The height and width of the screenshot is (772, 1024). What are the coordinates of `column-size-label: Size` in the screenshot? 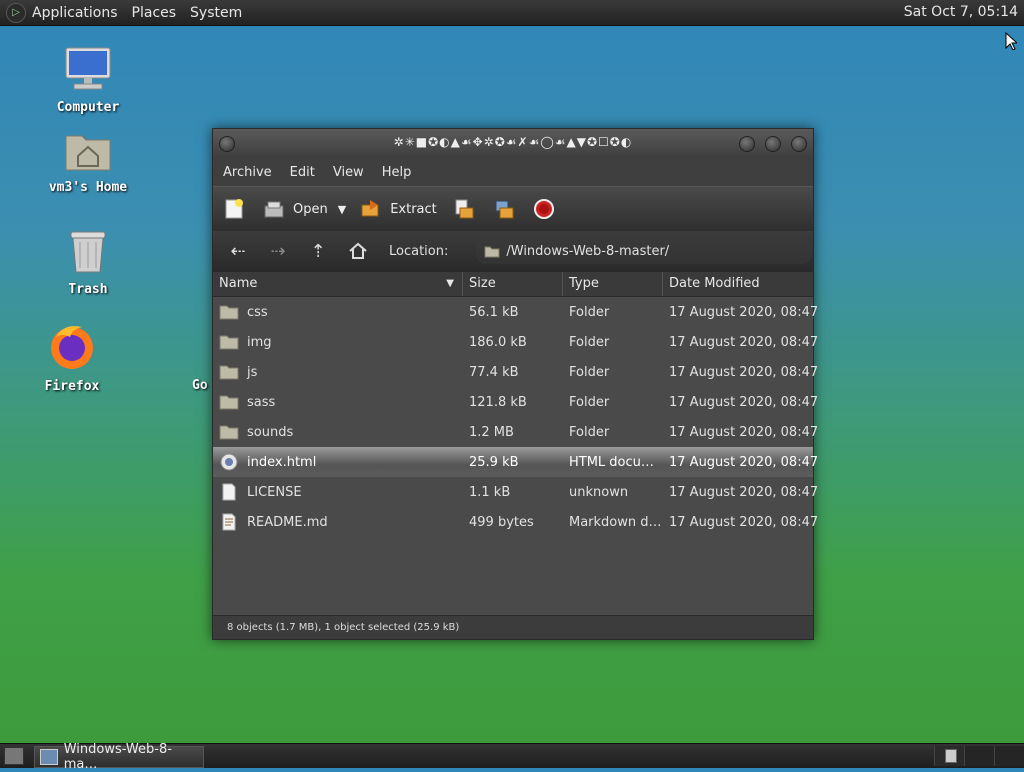 It's located at (482, 283).